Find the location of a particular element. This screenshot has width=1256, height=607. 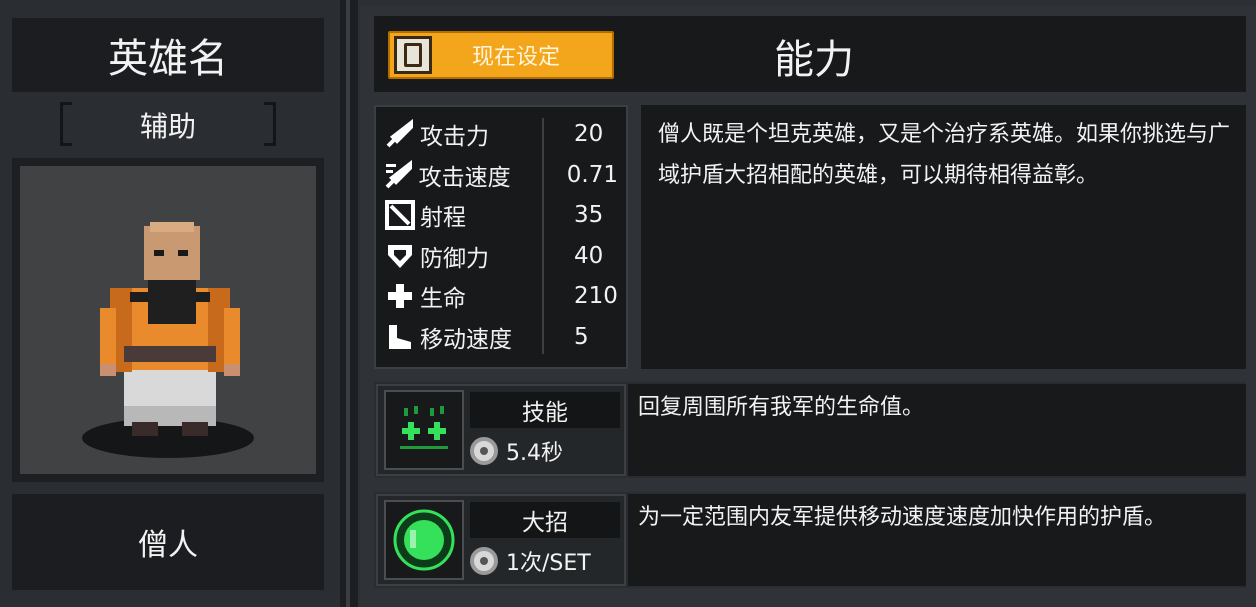

boot-icon is located at coordinates (400, 337).